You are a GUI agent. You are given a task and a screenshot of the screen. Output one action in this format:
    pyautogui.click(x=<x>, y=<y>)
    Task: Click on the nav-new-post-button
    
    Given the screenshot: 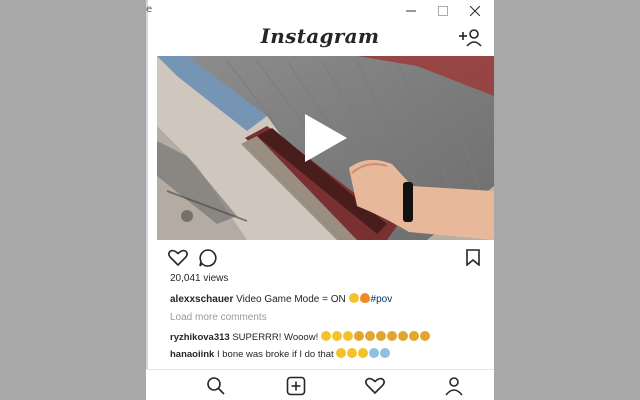 What is the action you would take?
    pyautogui.click(x=296, y=386)
    